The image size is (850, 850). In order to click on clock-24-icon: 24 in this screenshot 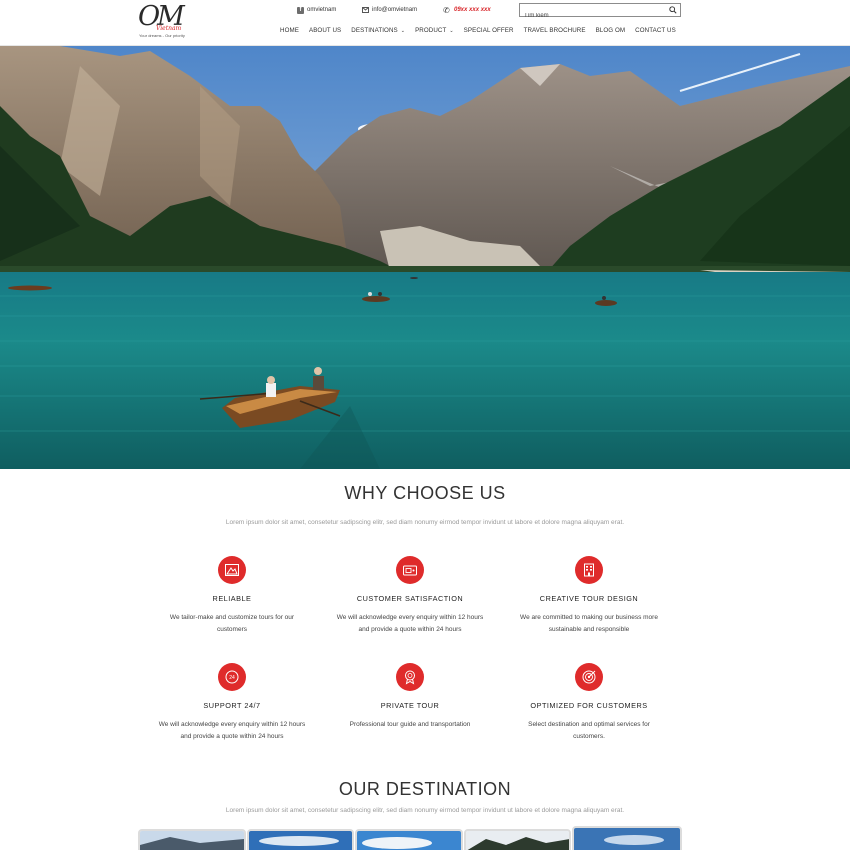, I will do `click(232, 677)`.